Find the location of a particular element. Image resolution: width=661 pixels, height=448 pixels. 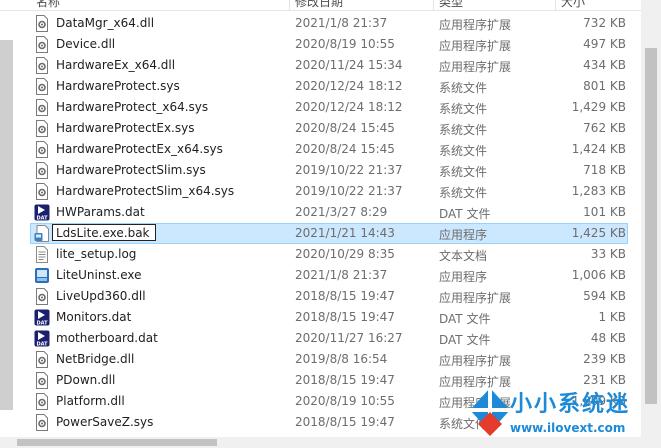

file-row: 2021/1/21 14:43 应用程序 1,425 KB is located at coordinates (329, 233).